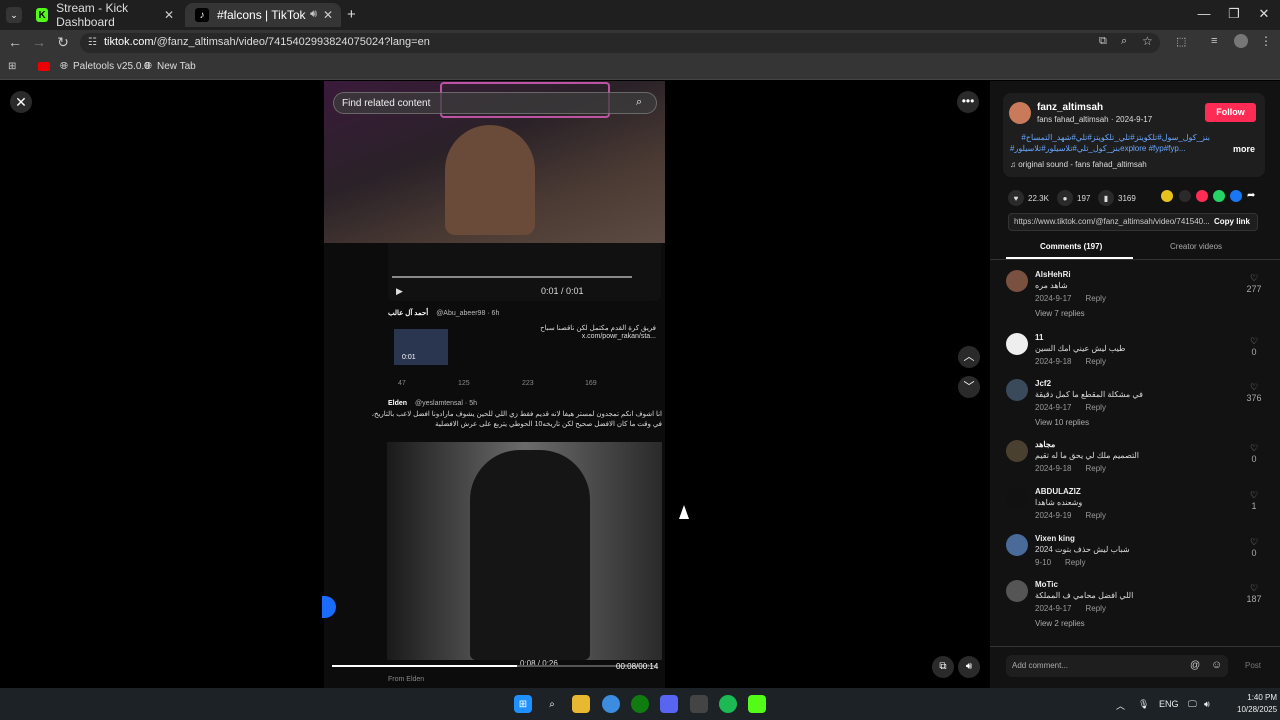 This screenshot has height=720, width=1280. What do you see at coordinates (63, 42) in the screenshot?
I see `reload-icon: ↻` at bounding box center [63, 42].